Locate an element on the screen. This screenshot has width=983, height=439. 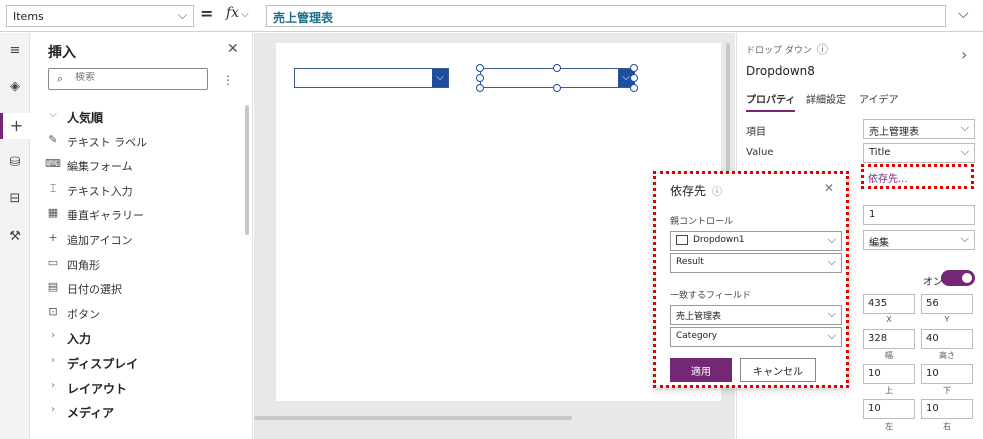
layers-icon: ◈ is located at coordinates (15, 86).